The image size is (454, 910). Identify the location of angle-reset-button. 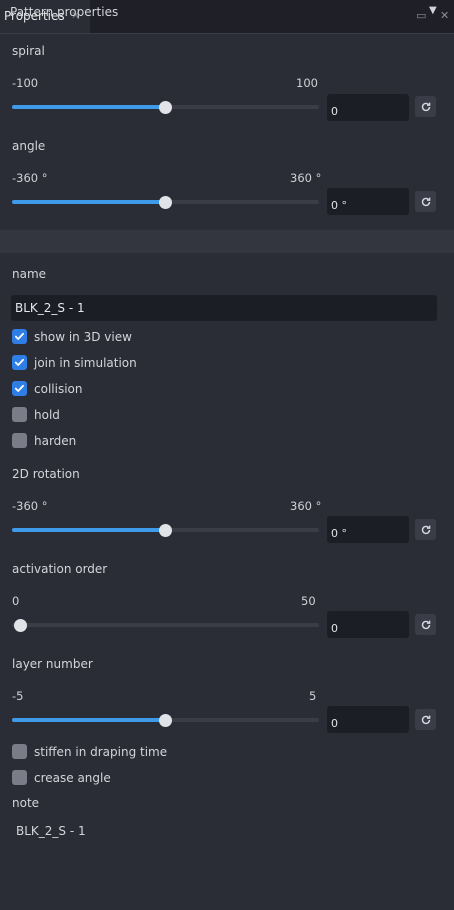
(425, 201).